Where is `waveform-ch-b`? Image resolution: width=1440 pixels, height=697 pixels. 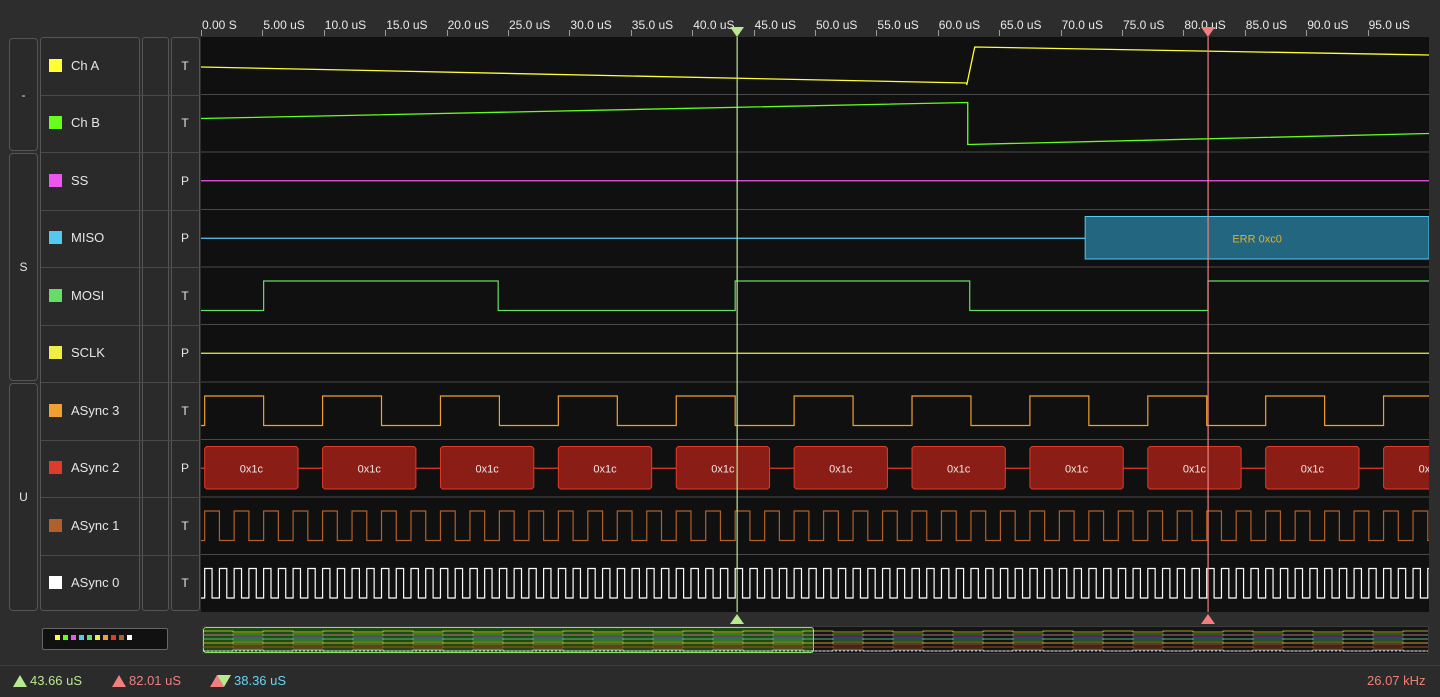
waveform-ch-b is located at coordinates (815, 123).